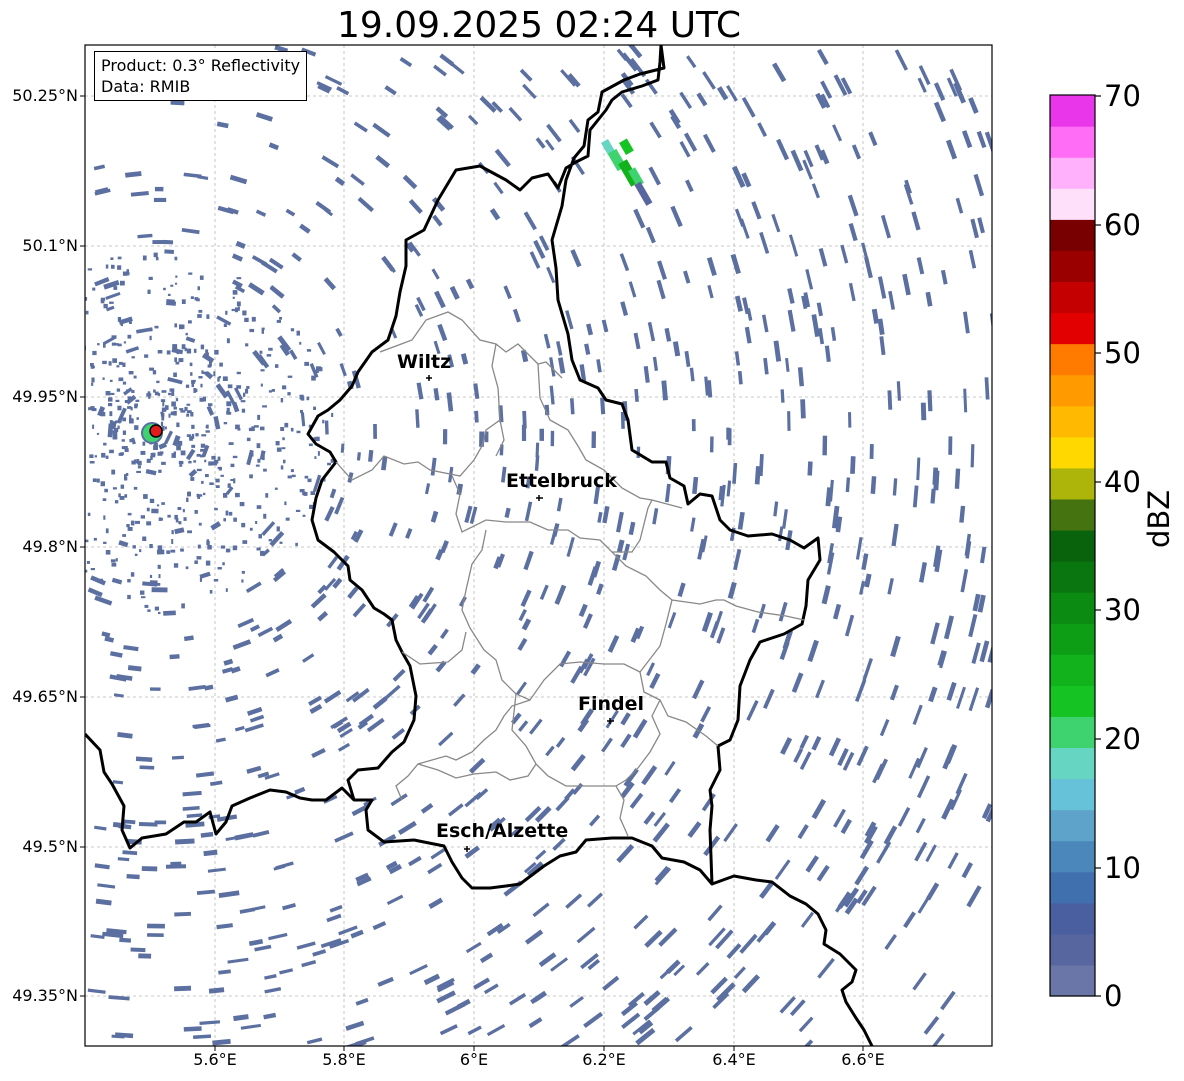 This screenshot has width=1184, height=1081. What do you see at coordinates (611, 704) in the screenshot?
I see `city-label-findel: Findel` at bounding box center [611, 704].